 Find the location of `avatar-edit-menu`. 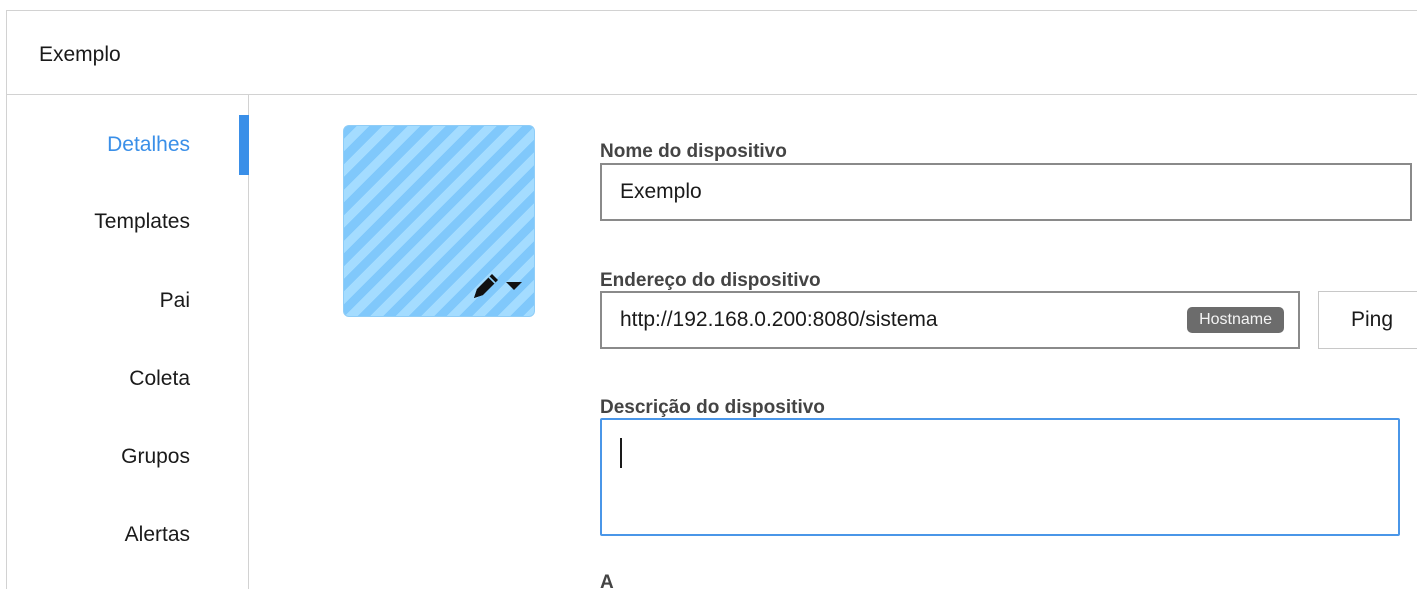

avatar-edit-menu is located at coordinates (493, 288).